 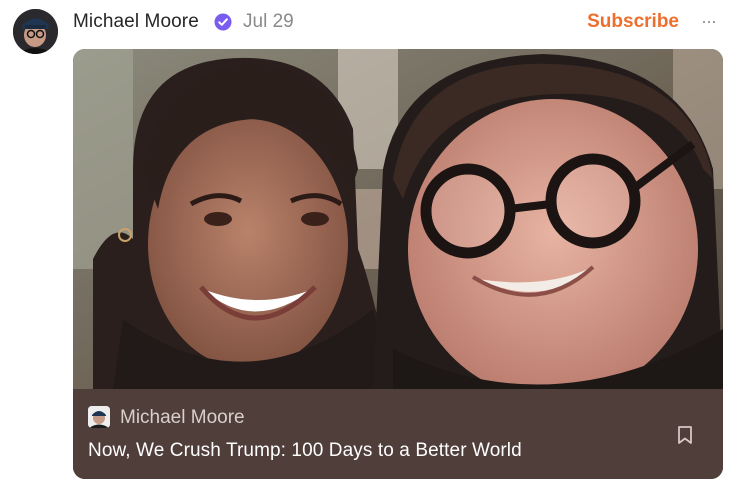 I want to click on post-date: Jul 29, so click(x=268, y=21).